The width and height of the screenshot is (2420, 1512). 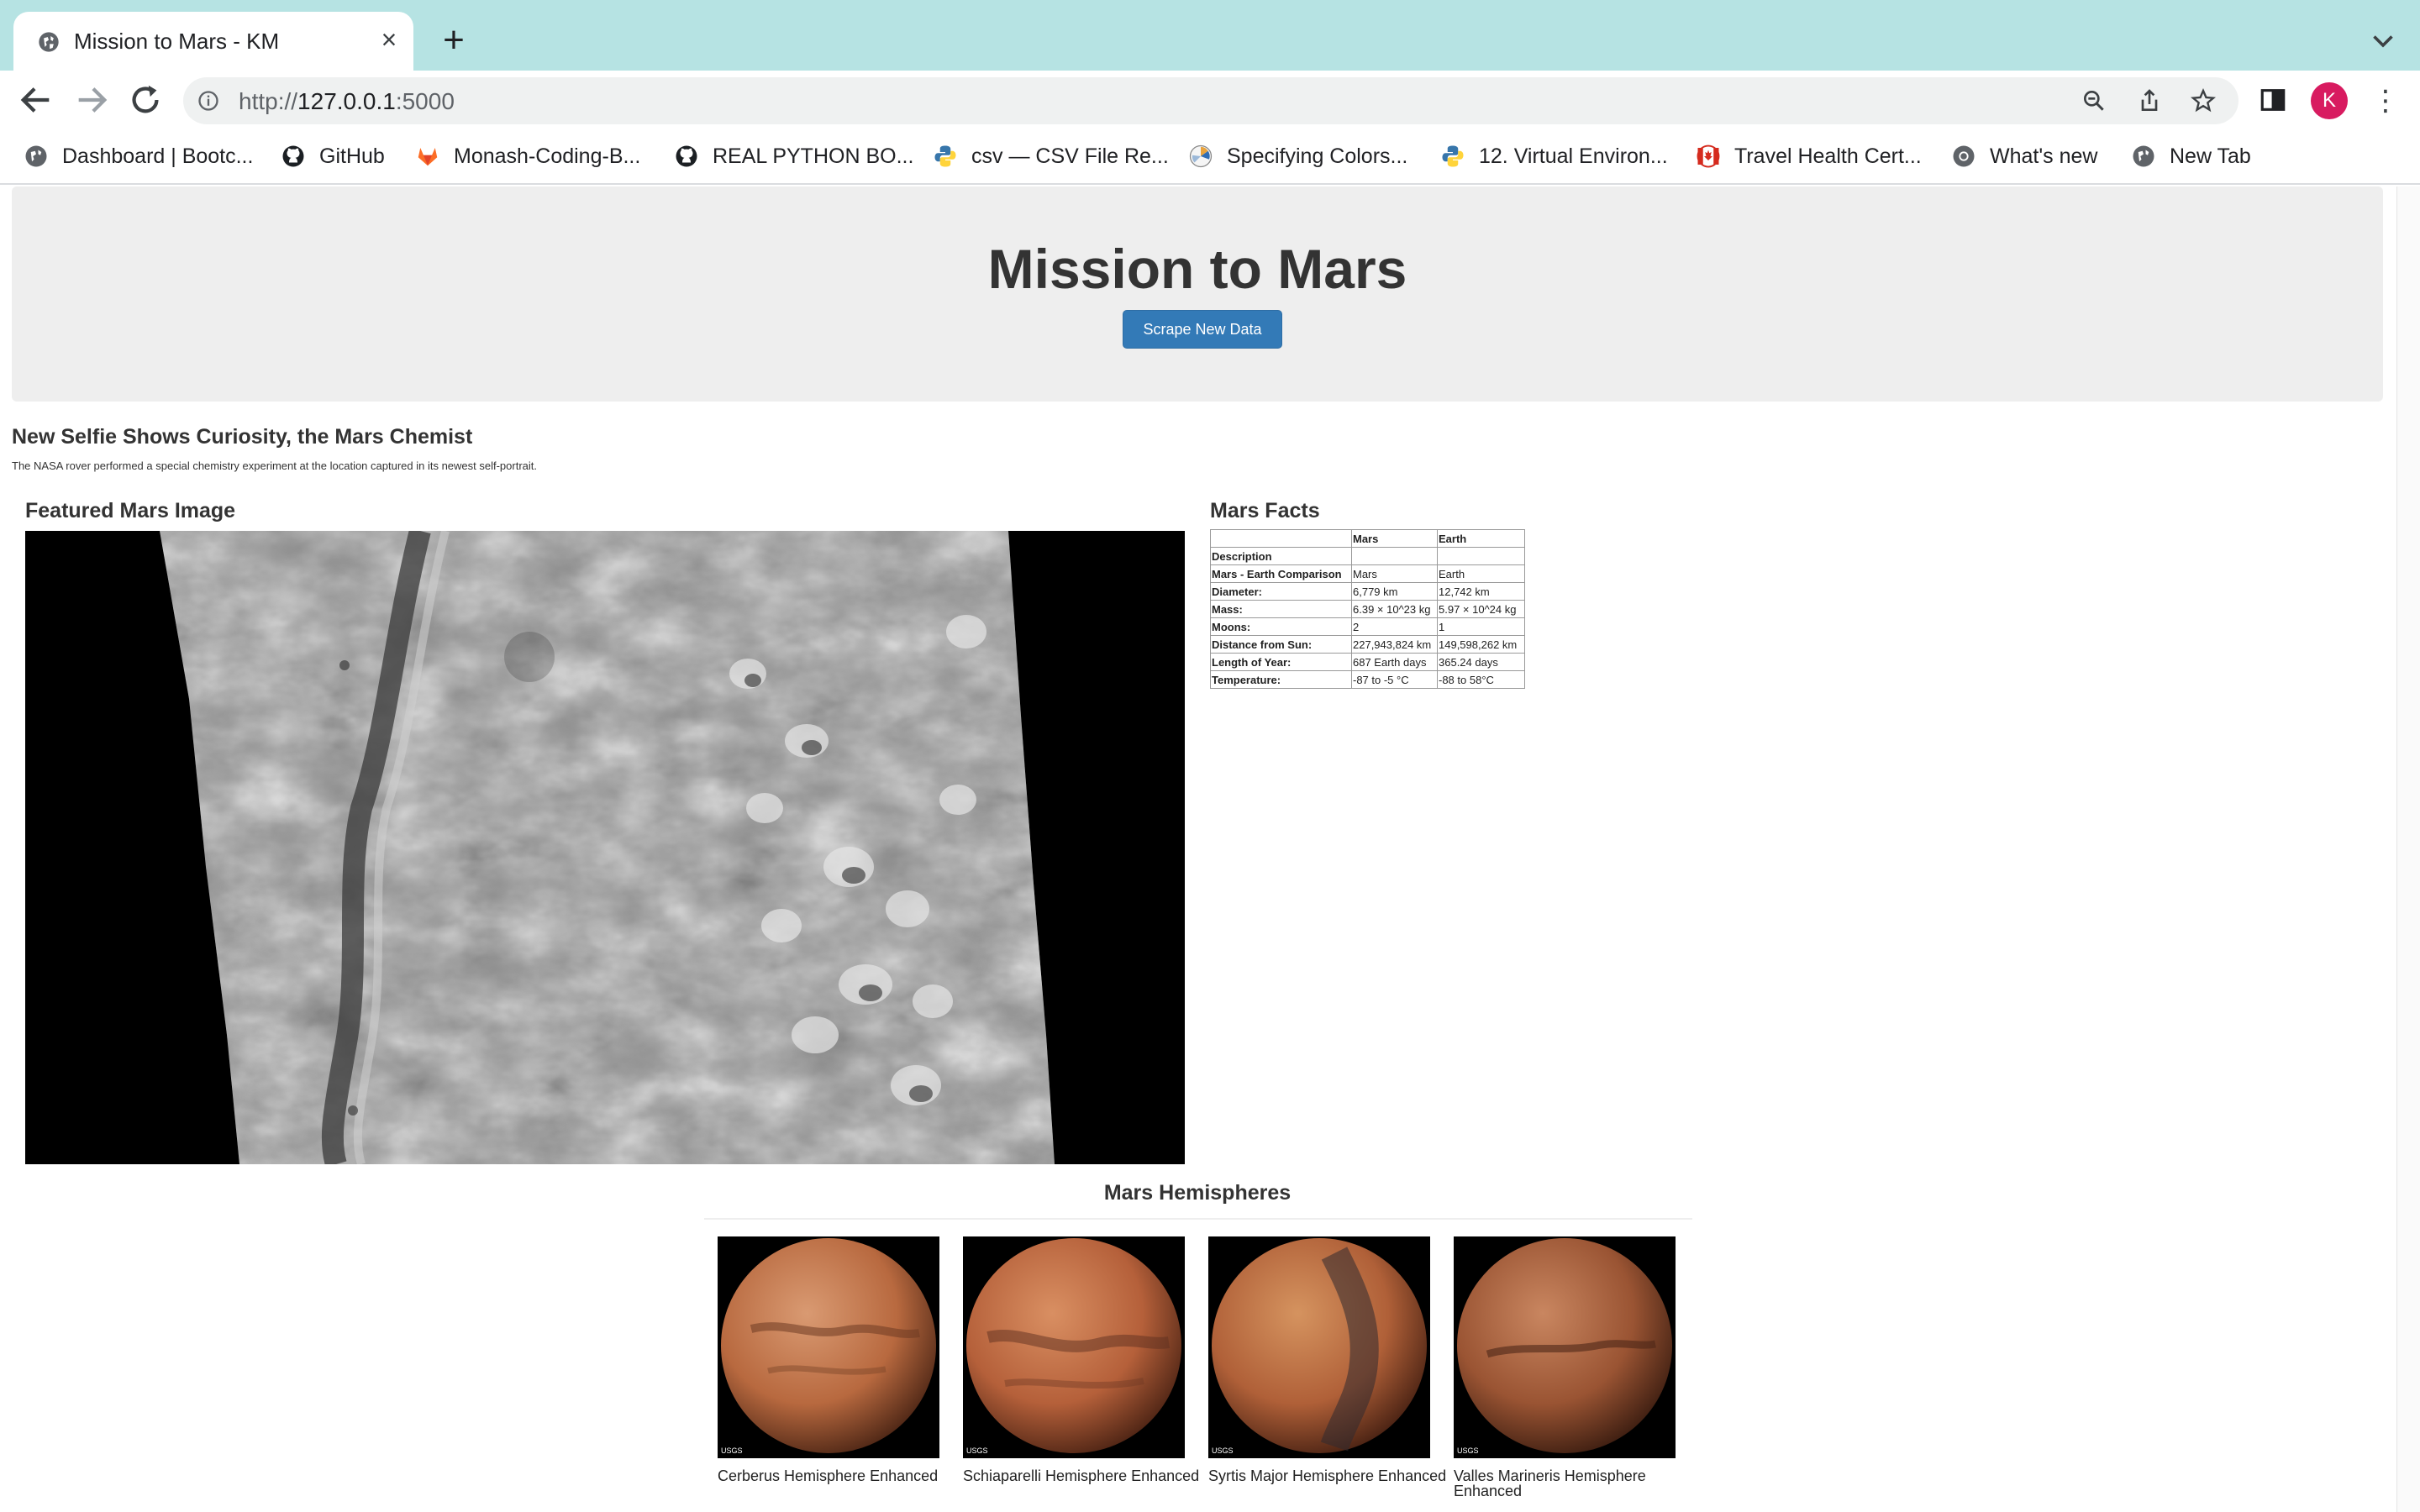 I want to click on forward-arrow-icon, so click(x=92, y=100).